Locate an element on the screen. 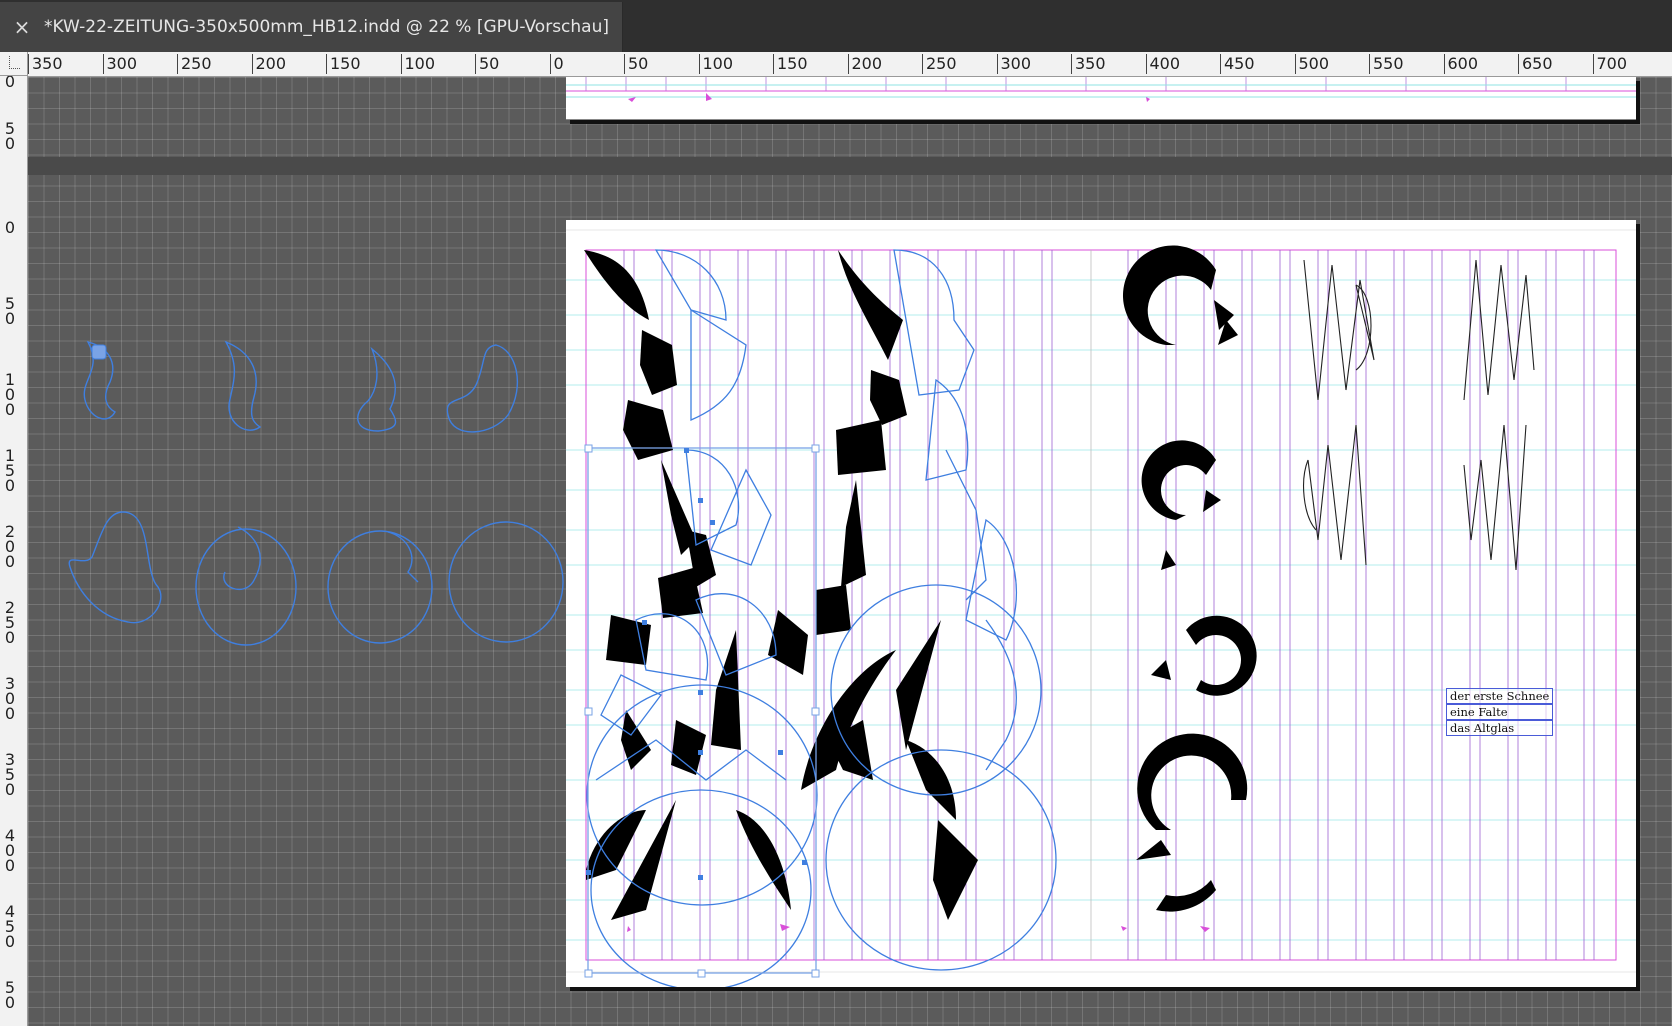  ruler-tick-label: 3 0 0 is located at coordinates (10, 698).